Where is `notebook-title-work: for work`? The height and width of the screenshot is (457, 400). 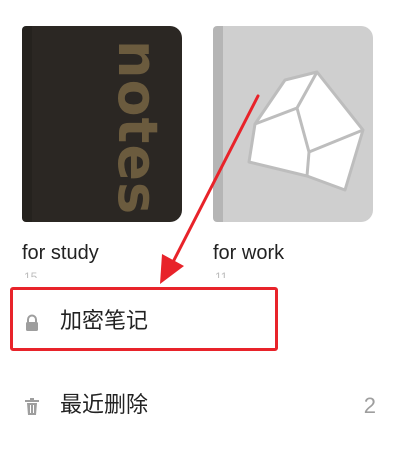
notebook-title-work: for work is located at coordinates (249, 253).